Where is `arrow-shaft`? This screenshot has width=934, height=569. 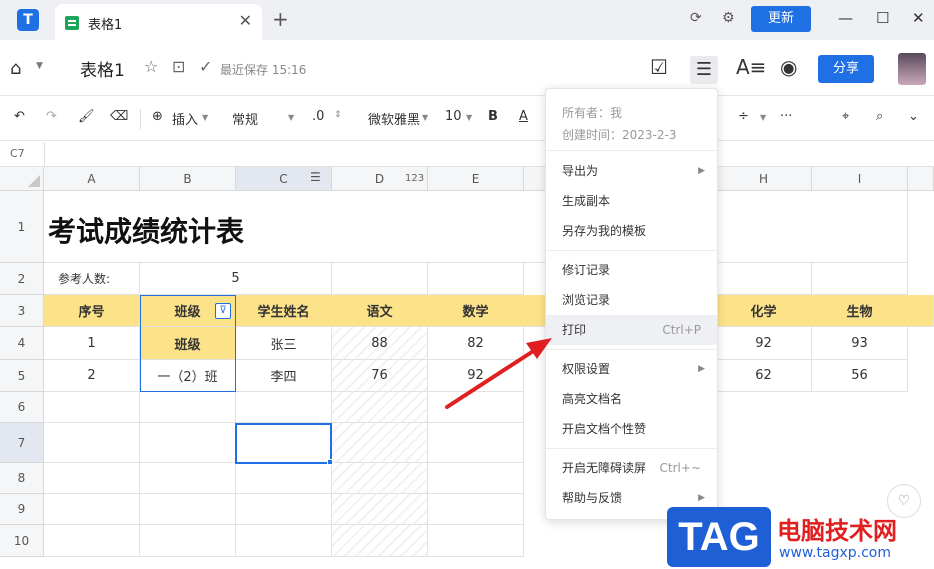 arrow-shaft is located at coordinates (492, 377).